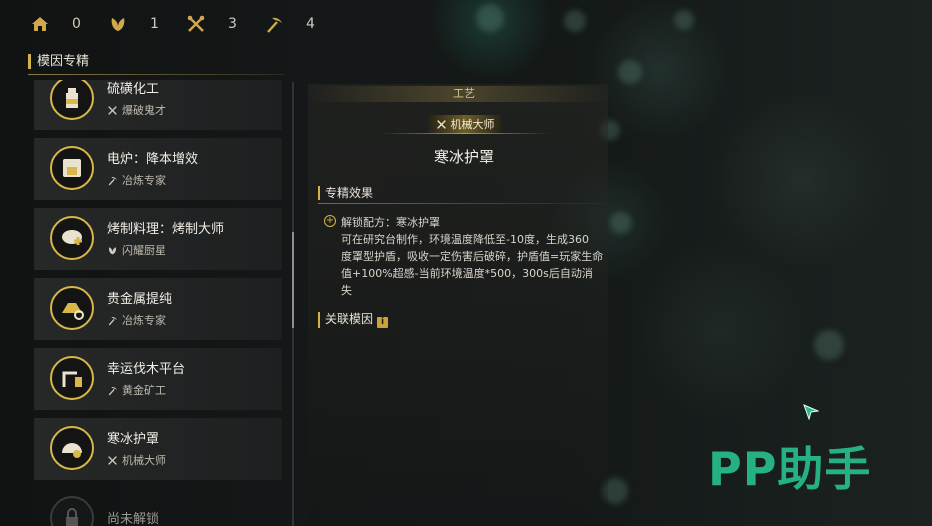 This screenshot has width=932, height=526. I want to click on item-profession-label: 爆破鬼才, so click(144, 110).